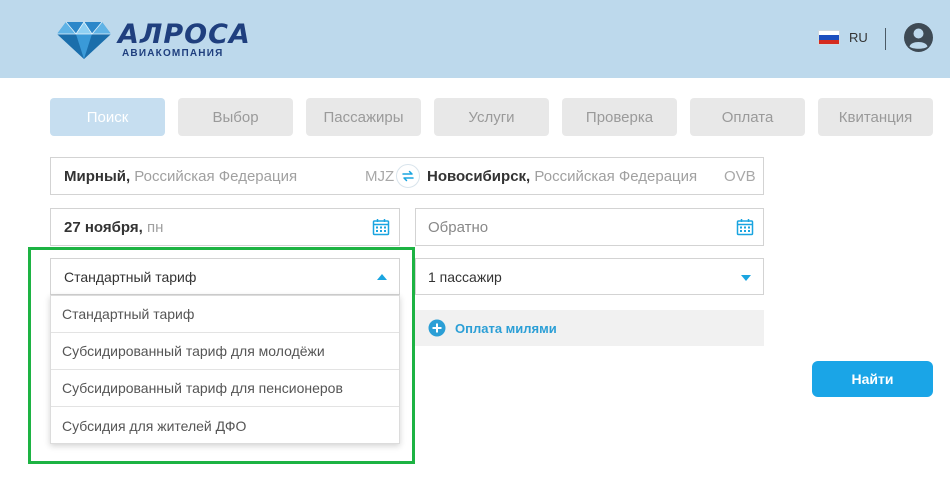 The height and width of the screenshot is (482, 950). I want to click on departure-weekday: пн, so click(153, 227).